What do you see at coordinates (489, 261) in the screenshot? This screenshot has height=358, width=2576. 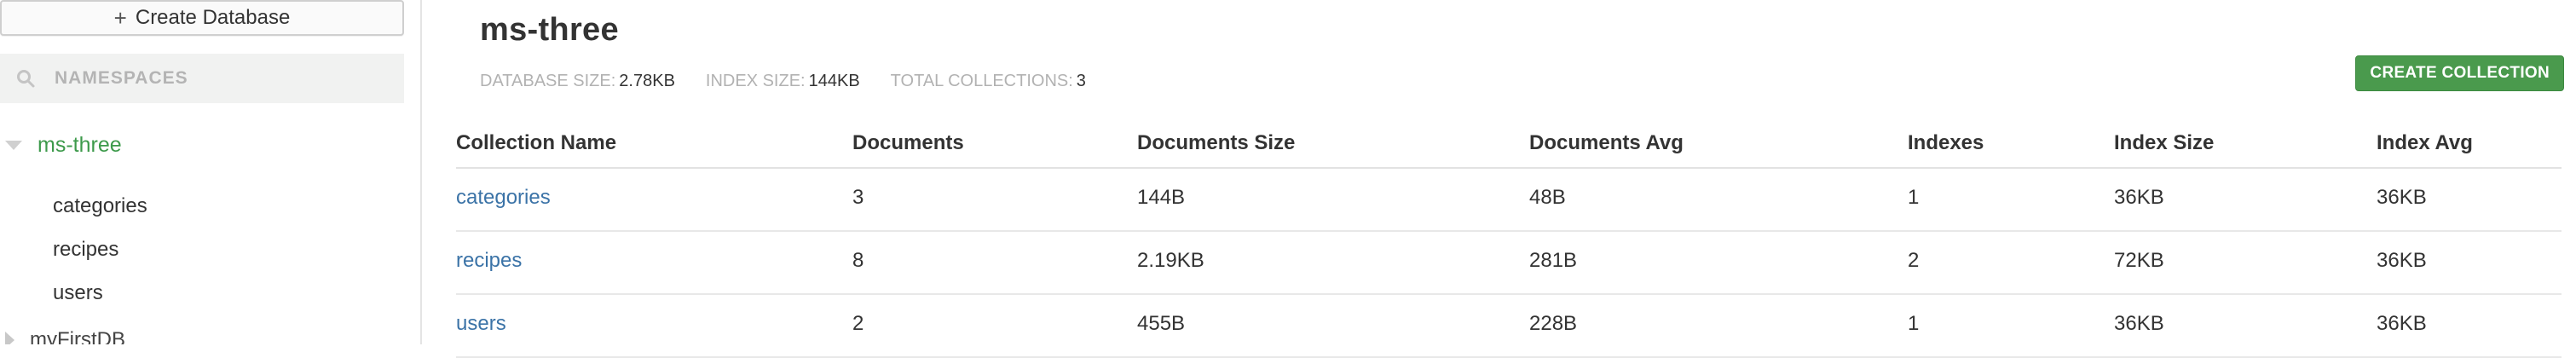 I see `collection-link: recipes` at bounding box center [489, 261].